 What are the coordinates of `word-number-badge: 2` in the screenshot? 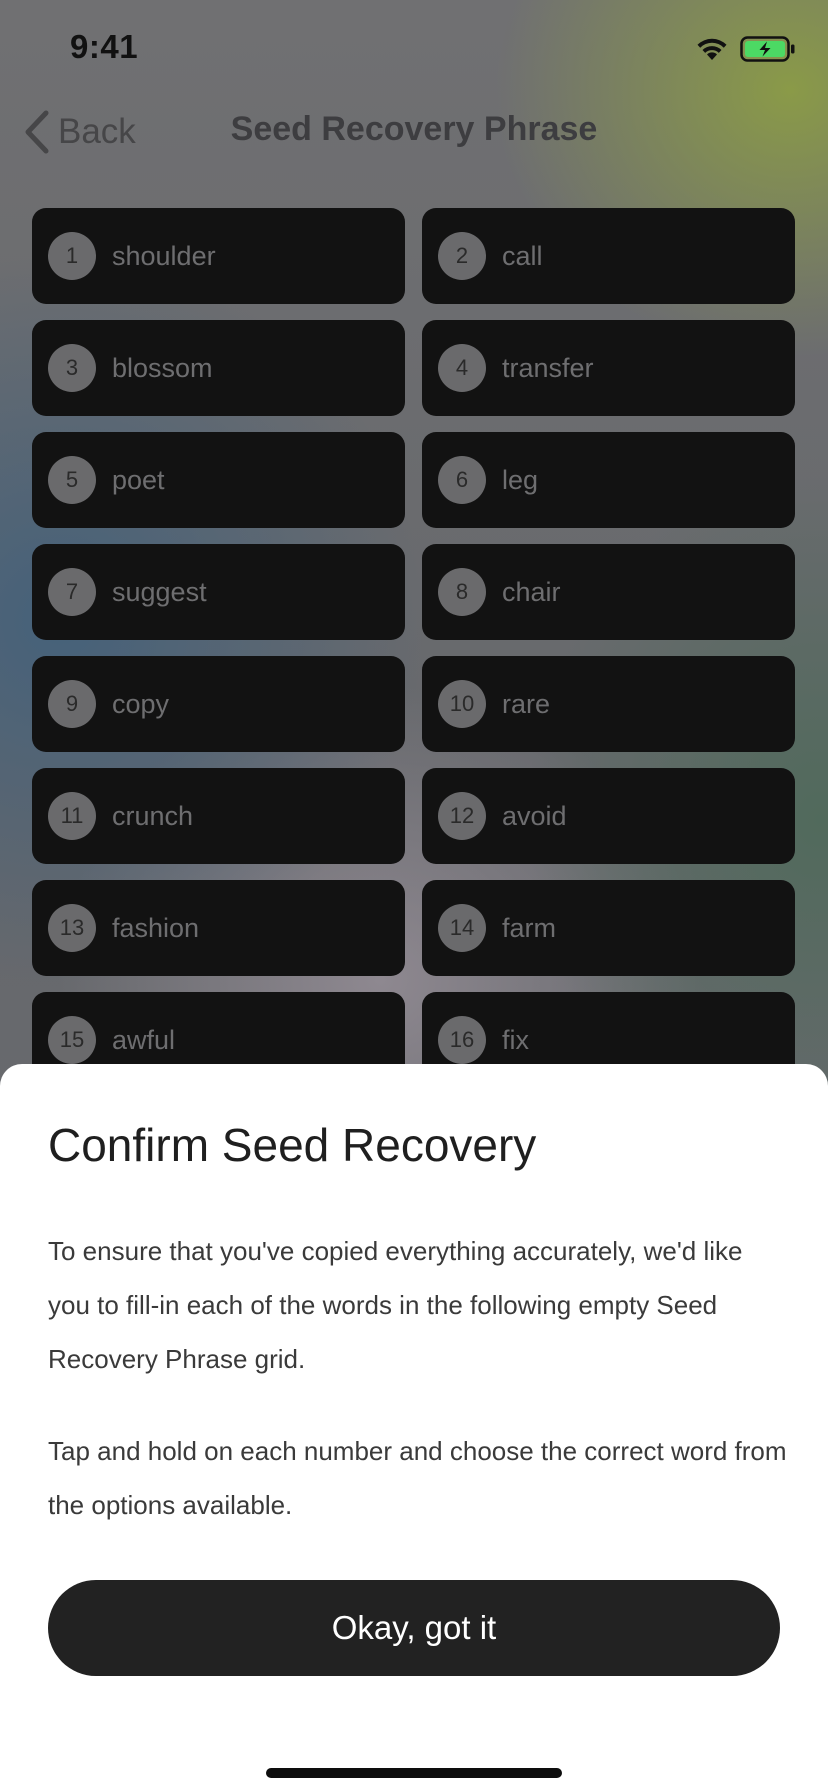 It's located at (462, 256).